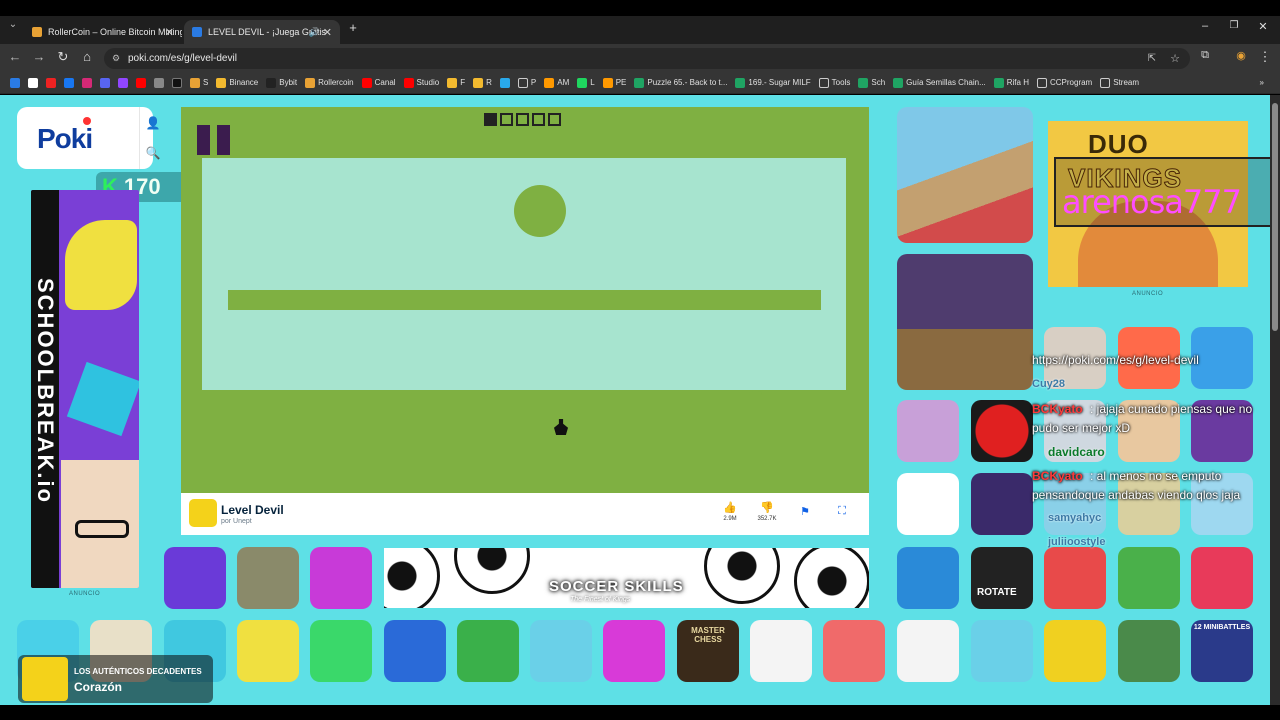  Describe the element at coordinates (329, 83) in the screenshot. I see `bookmark-item: Rollercoin` at that location.